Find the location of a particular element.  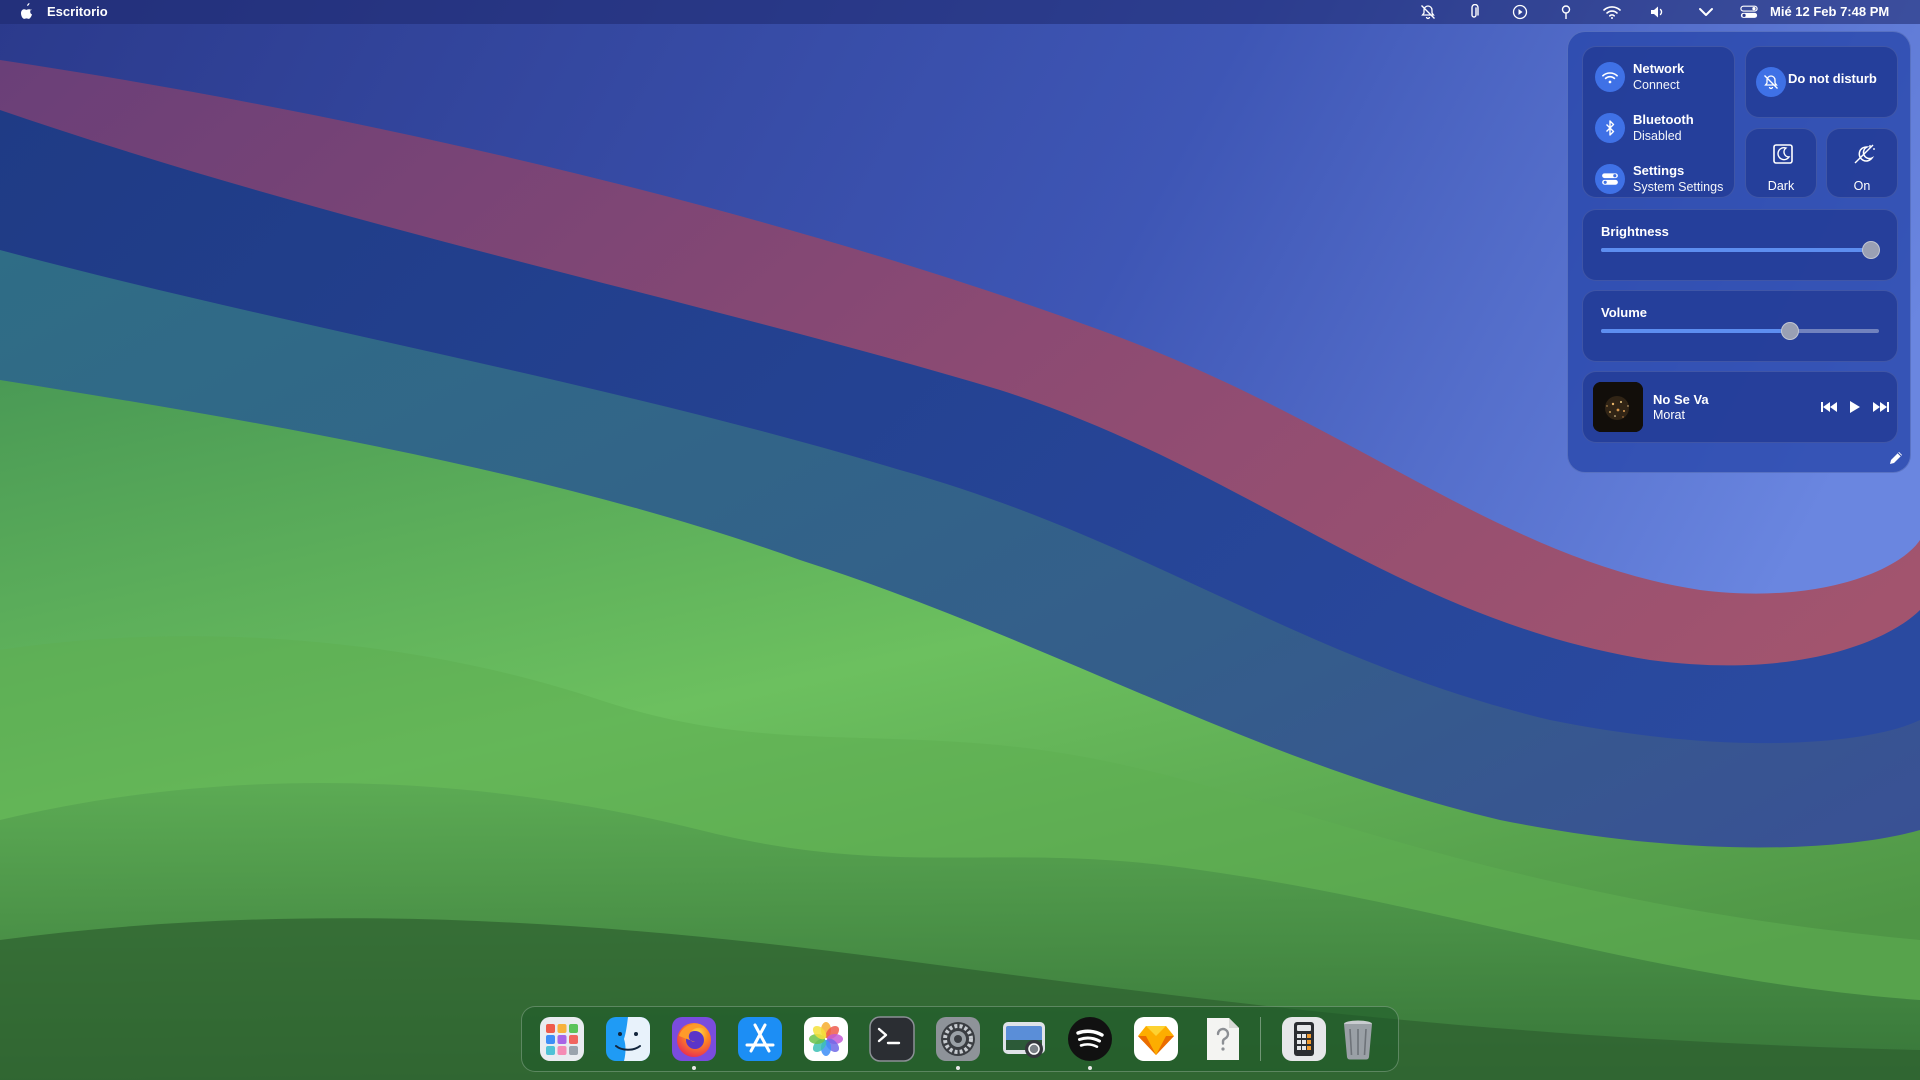

menu-bar: Escritorio Mié 12 Feb 7:48 PM is located at coordinates (960, 12).